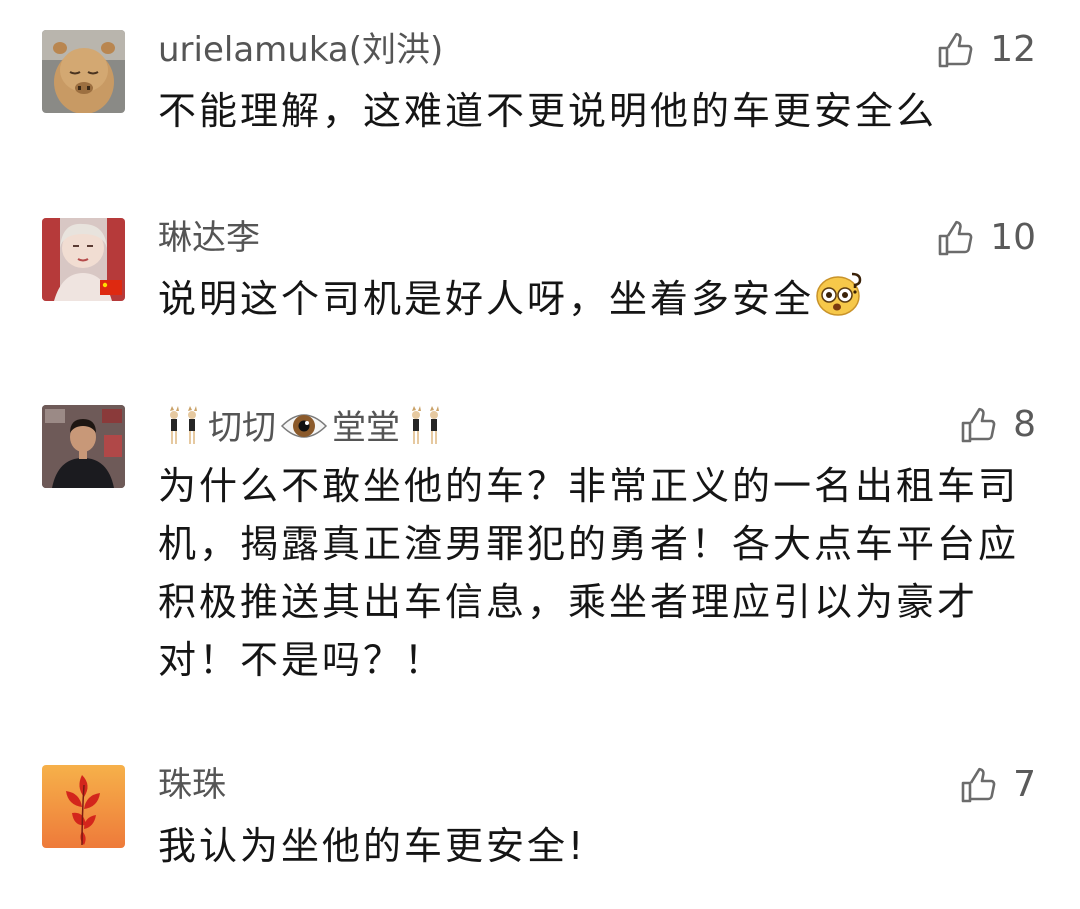 The image size is (1080, 909). I want to click on red-flower-avatar, so click(83, 806).